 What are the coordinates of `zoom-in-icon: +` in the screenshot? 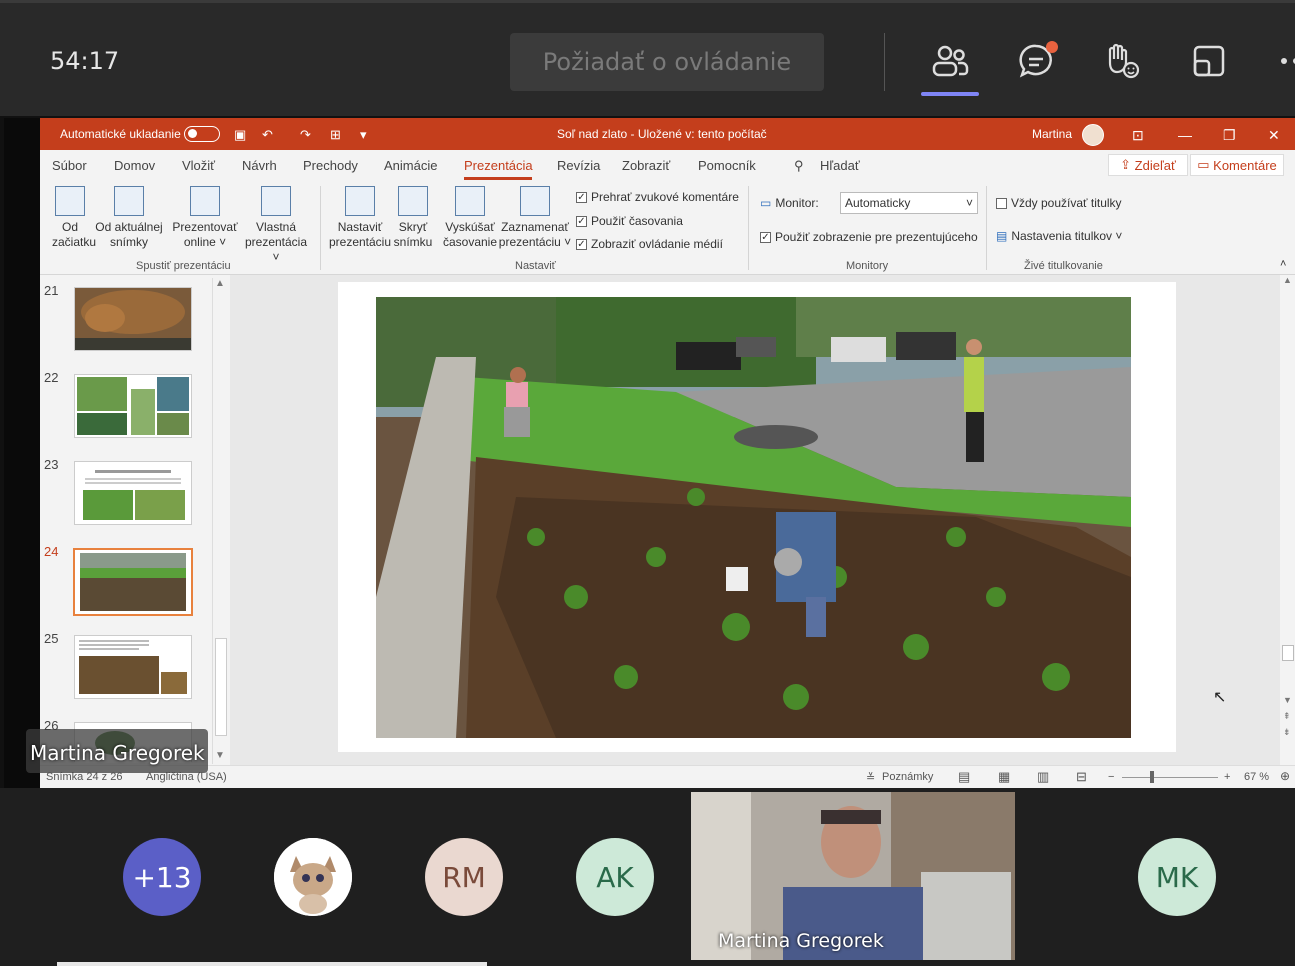 It's located at (1227, 777).